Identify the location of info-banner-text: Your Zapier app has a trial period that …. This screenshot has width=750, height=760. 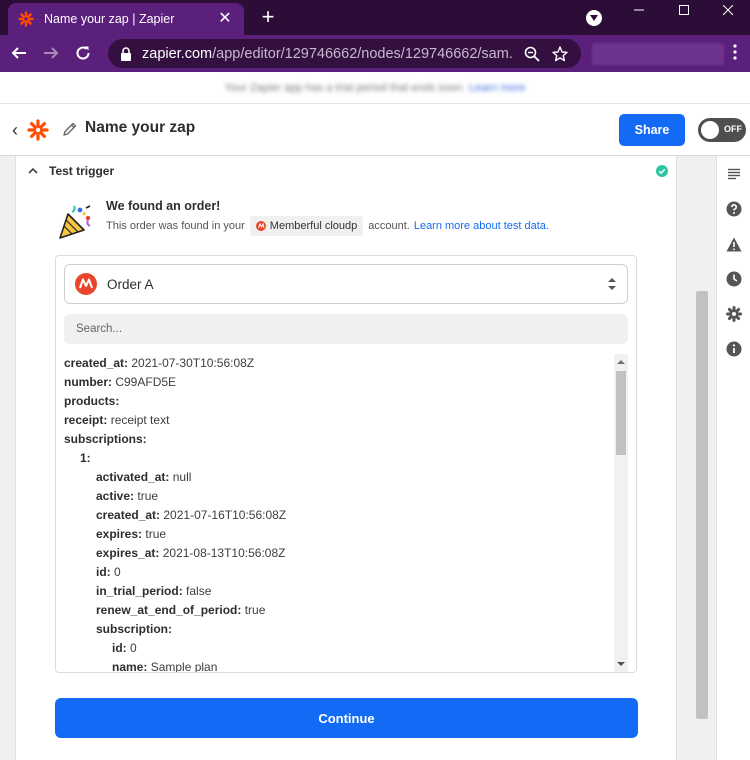
(345, 87).